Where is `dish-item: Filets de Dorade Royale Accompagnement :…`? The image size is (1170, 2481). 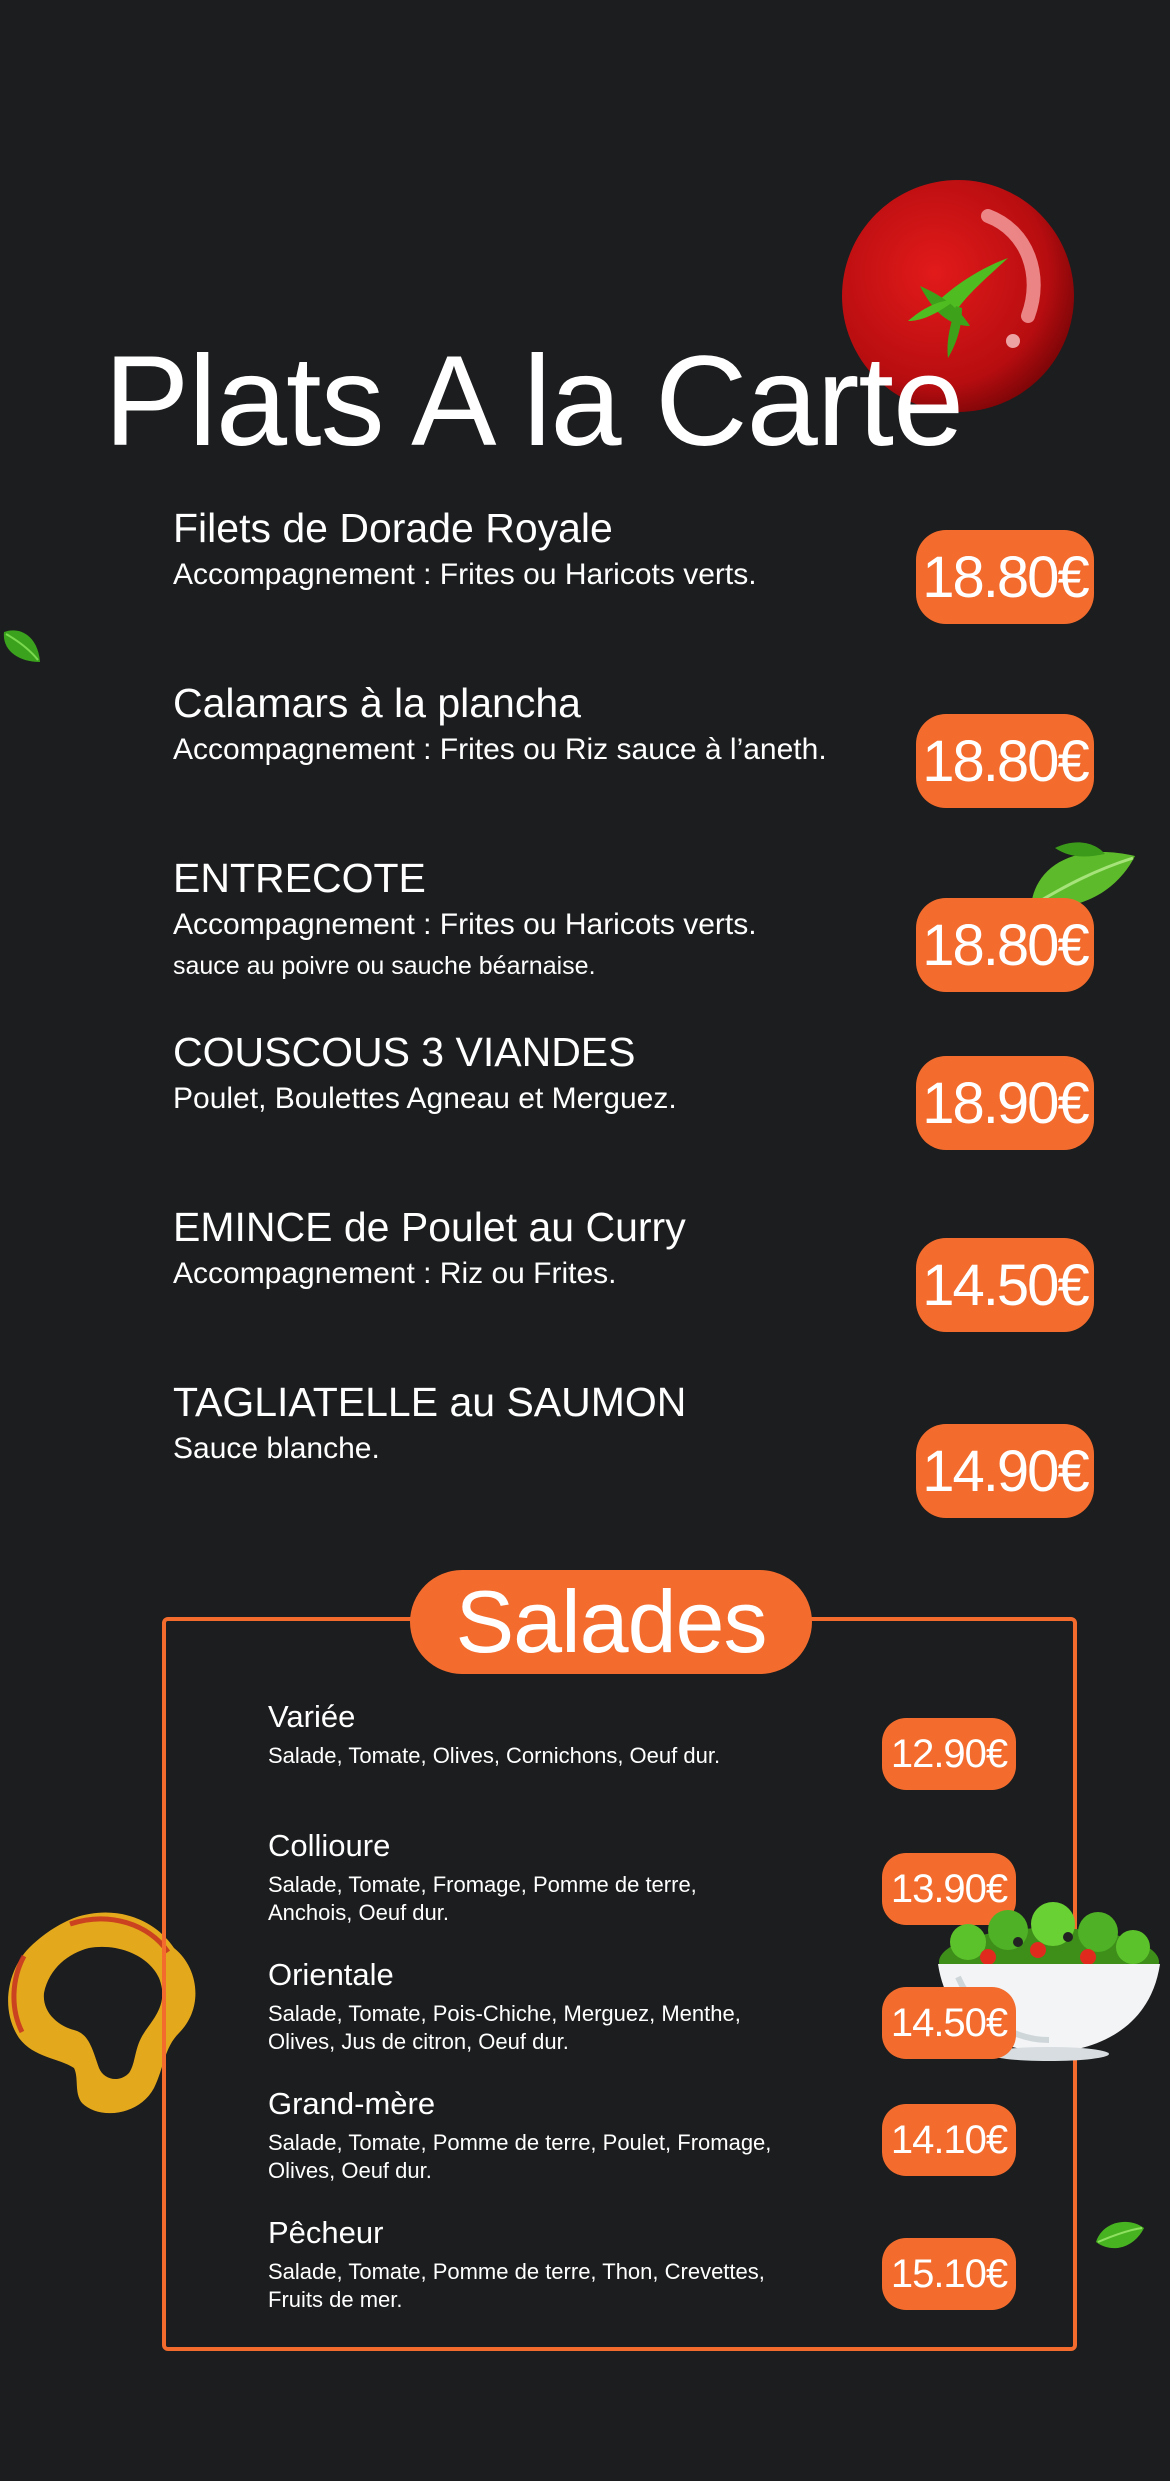
dish-item: Filets de Dorade Royale Accompagnement :… is located at coordinates (465, 549).